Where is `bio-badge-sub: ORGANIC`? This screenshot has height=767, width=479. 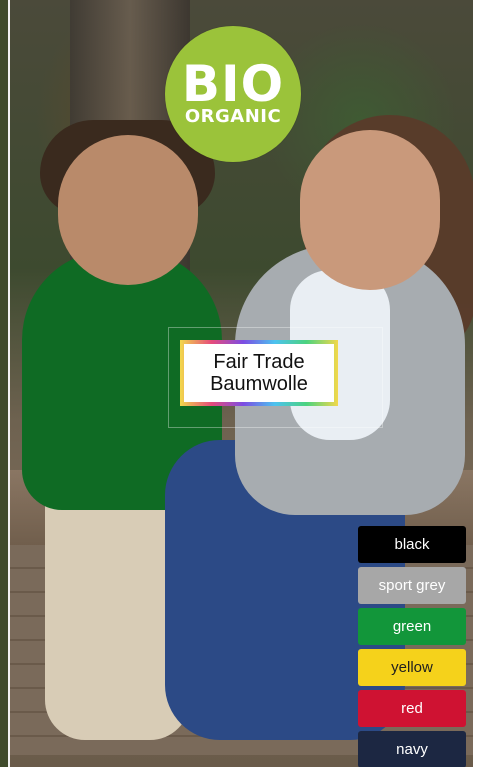
bio-badge-sub: ORGANIC is located at coordinates (233, 116).